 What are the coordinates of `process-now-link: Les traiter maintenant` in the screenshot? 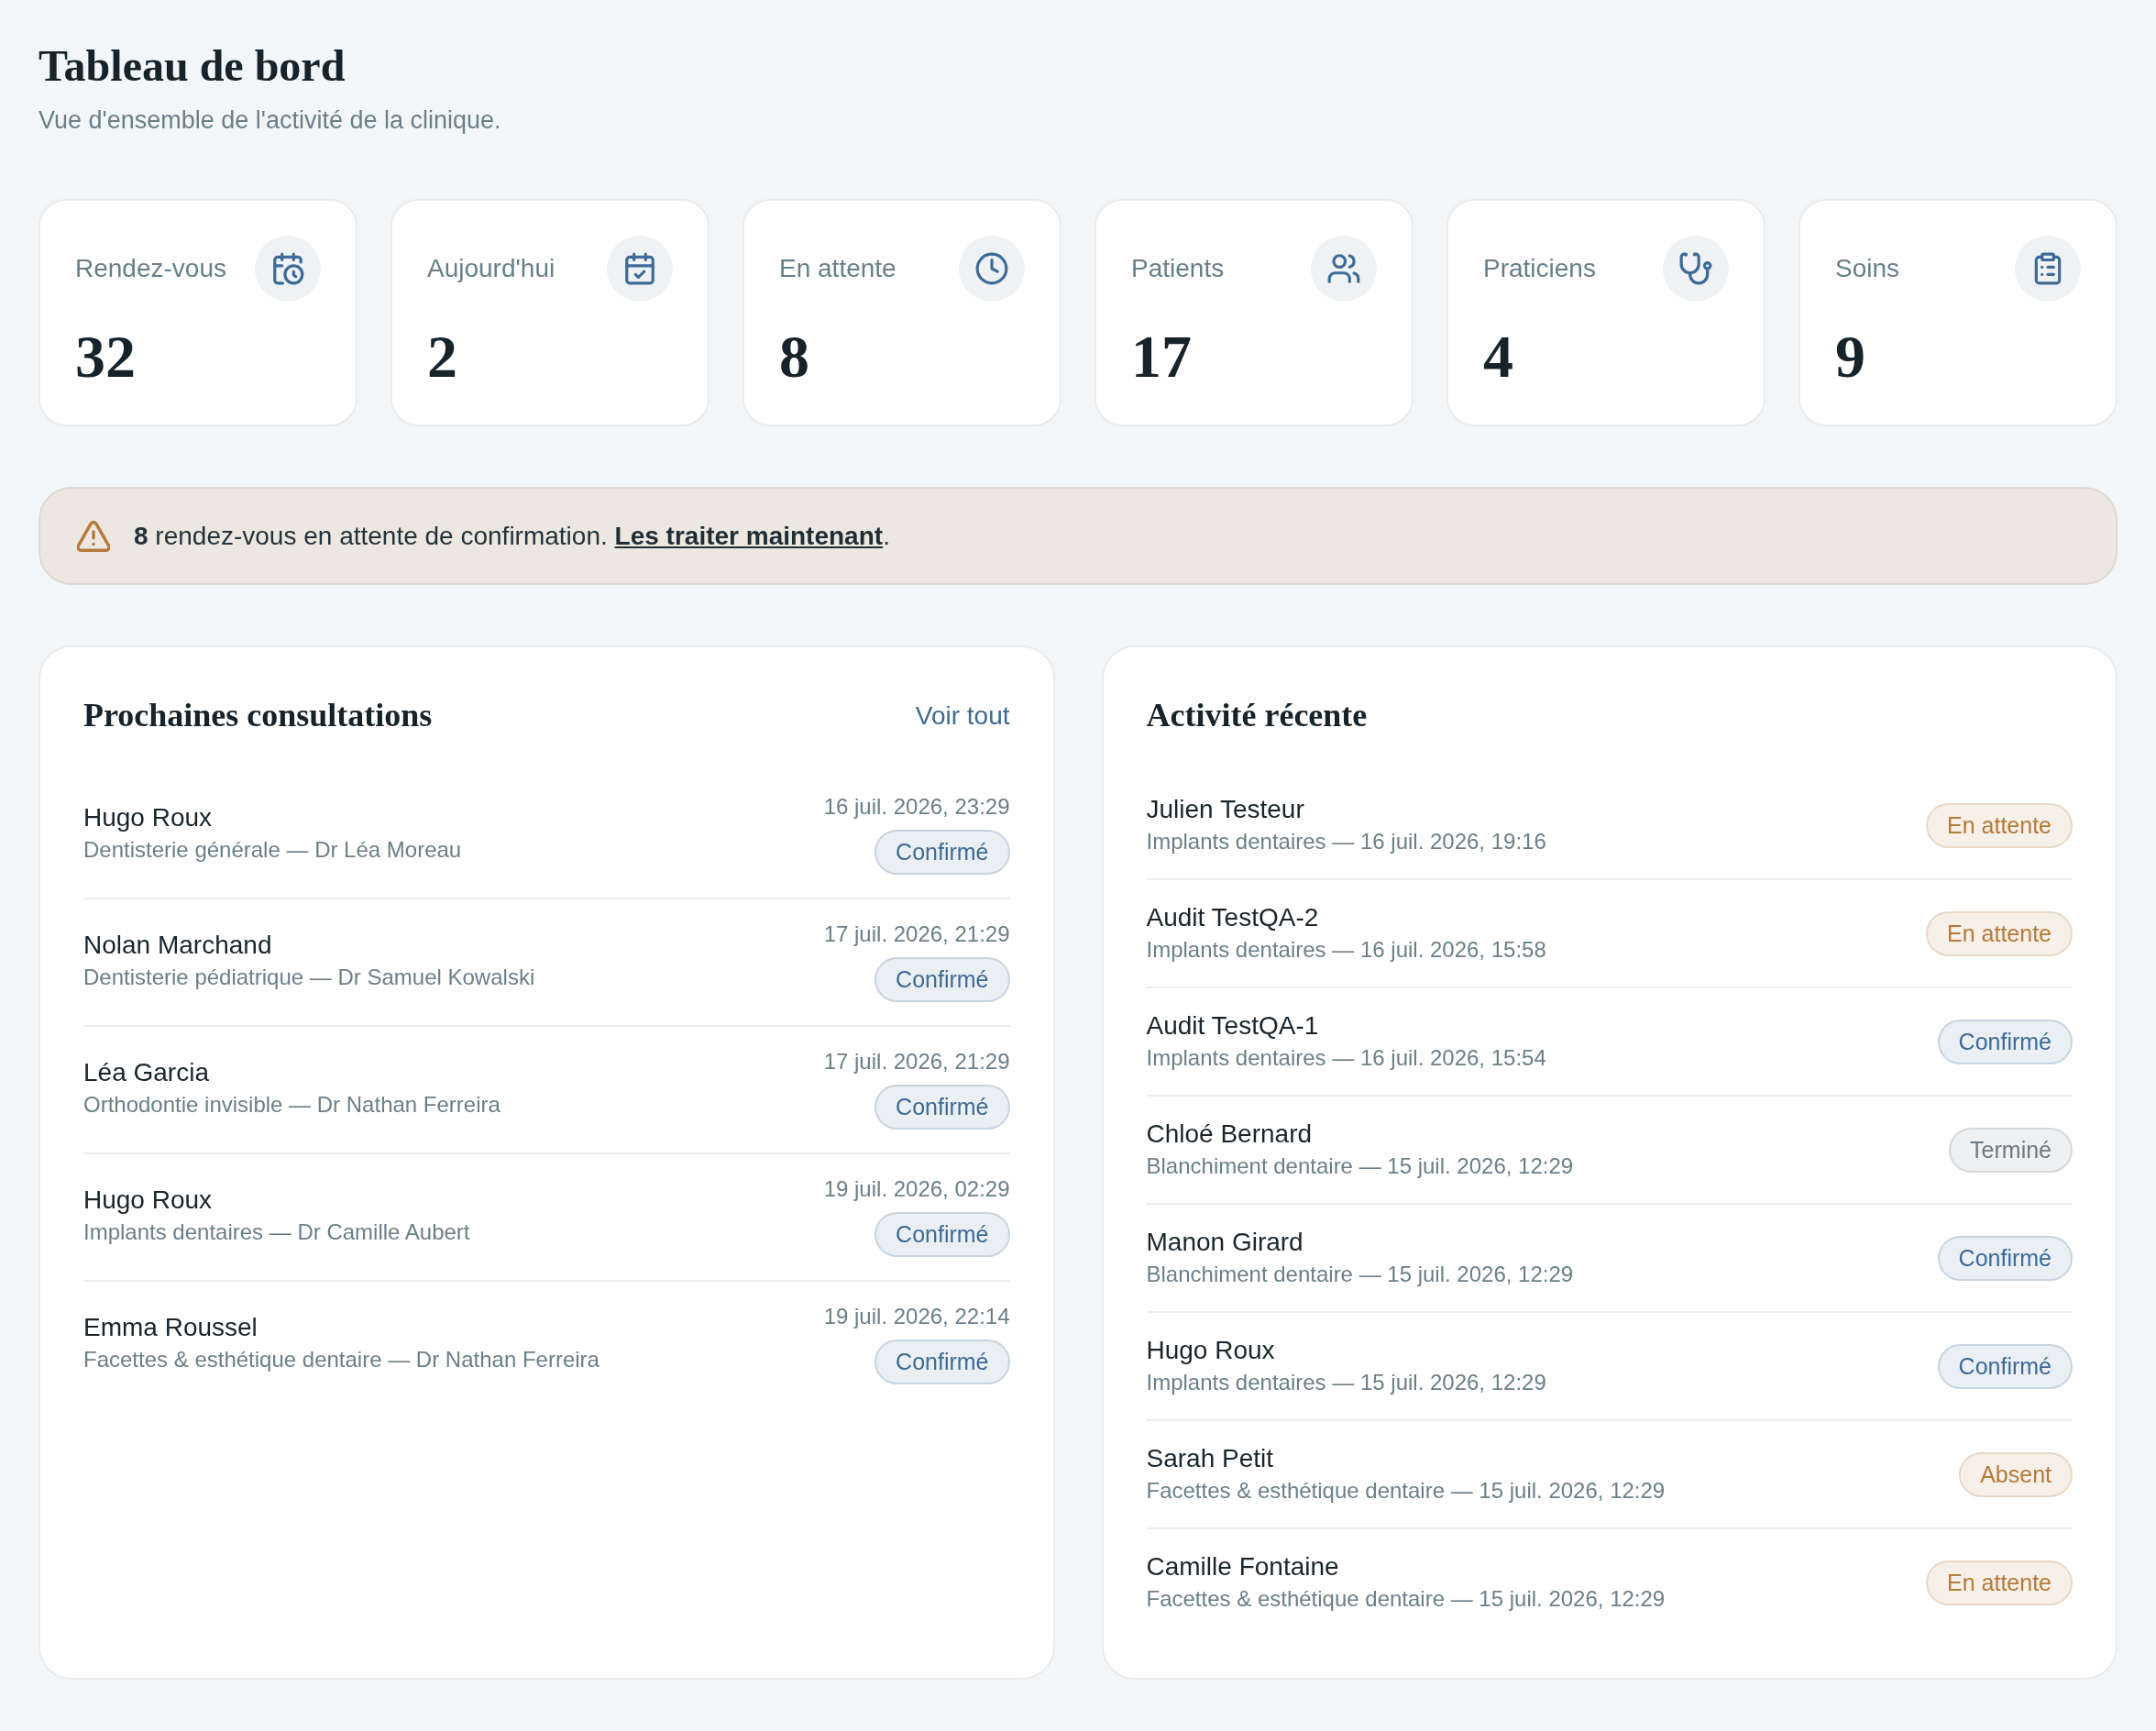 It's located at (749, 536).